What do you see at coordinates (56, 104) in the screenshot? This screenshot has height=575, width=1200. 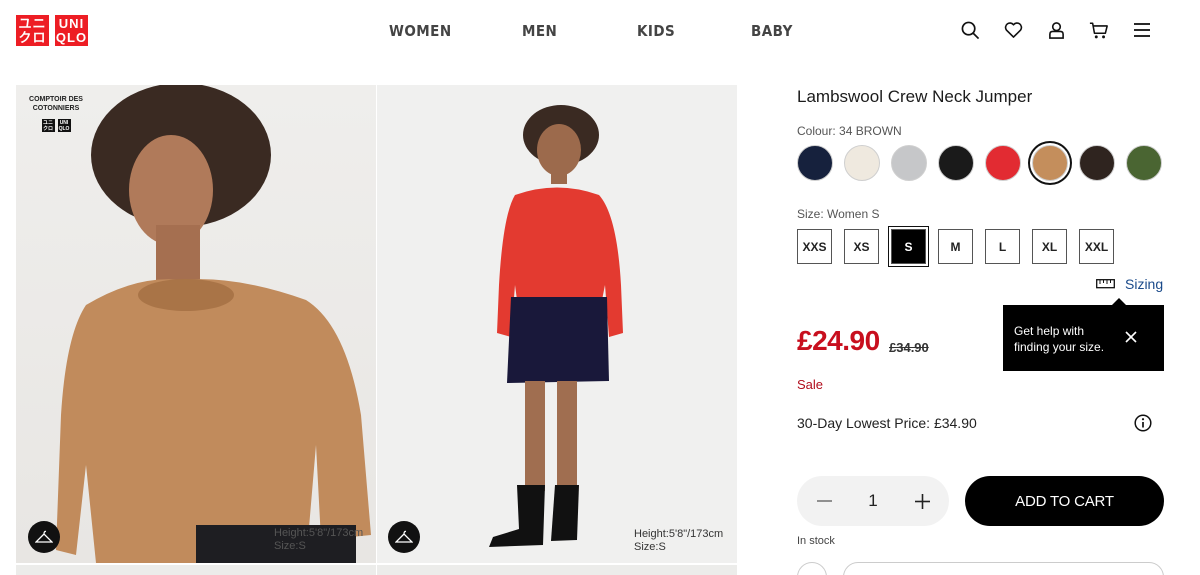 I see `comptoir-badge-text: COMPTOIR DES COTONNIERS` at bounding box center [56, 104].